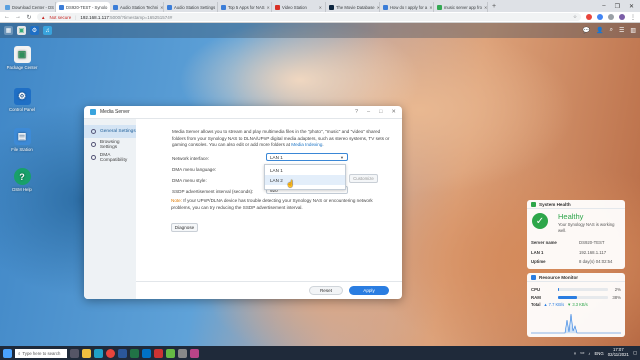  I want to click on apply-button: Apply, so click(369, 290).